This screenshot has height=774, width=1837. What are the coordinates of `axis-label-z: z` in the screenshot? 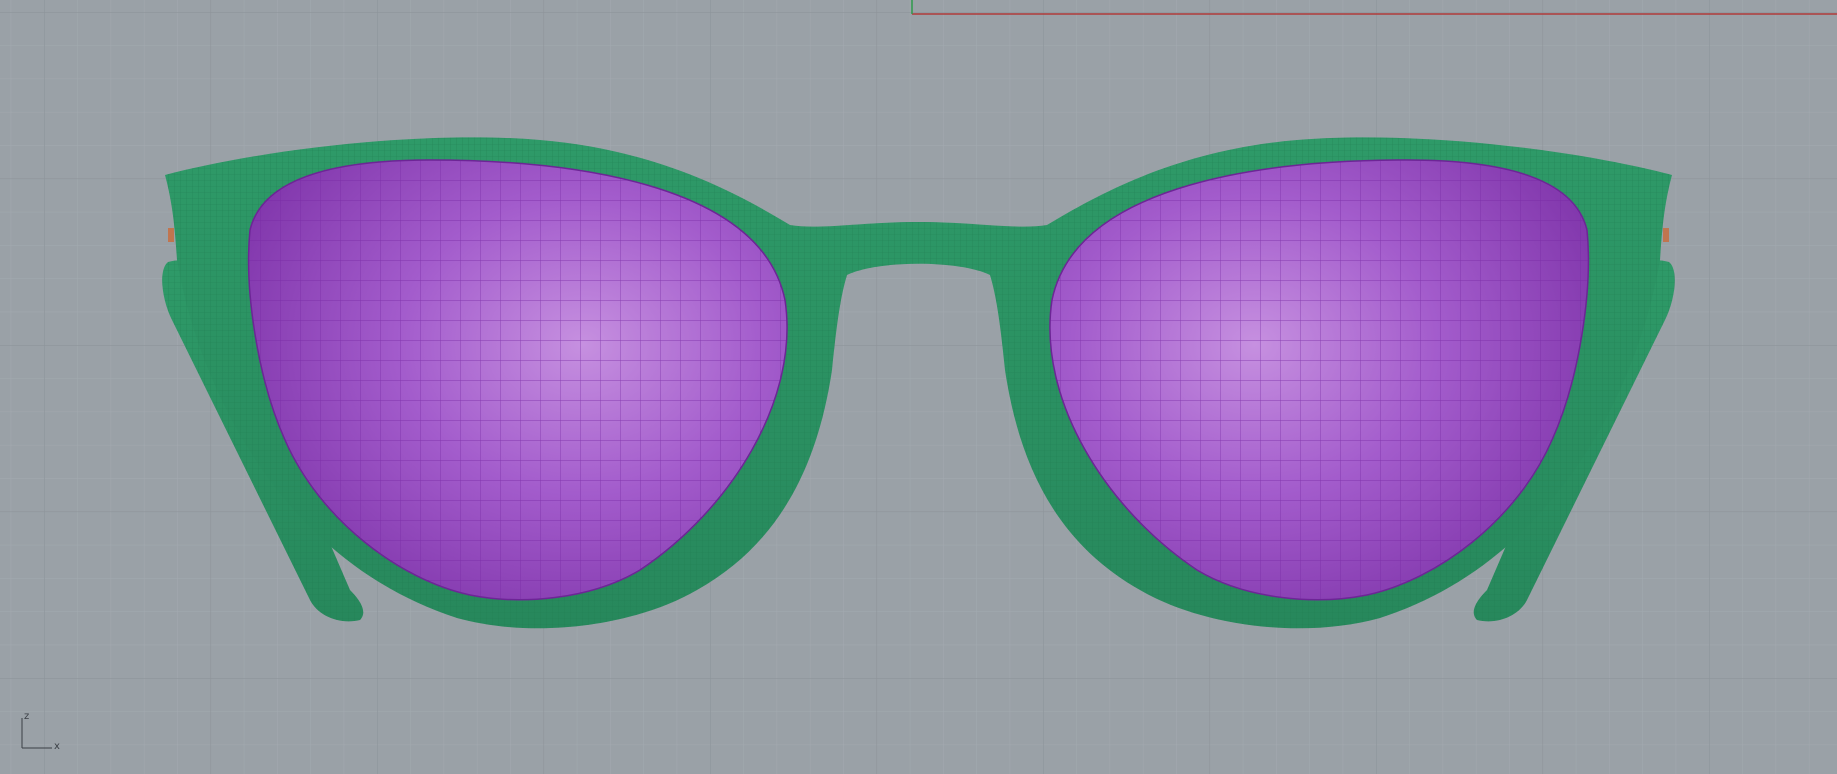 It's located at (27, 716).